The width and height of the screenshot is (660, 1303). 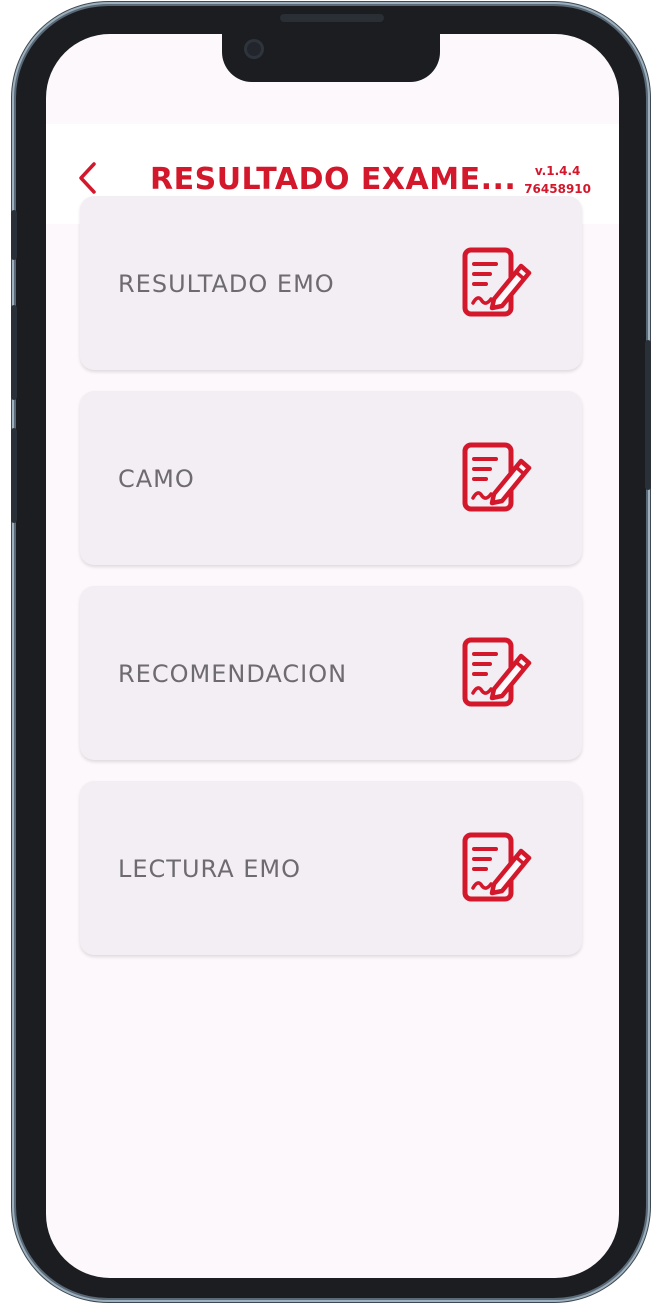 I want to click on menu-item-label: LECTURA EMO, so click(x=210, y=869).